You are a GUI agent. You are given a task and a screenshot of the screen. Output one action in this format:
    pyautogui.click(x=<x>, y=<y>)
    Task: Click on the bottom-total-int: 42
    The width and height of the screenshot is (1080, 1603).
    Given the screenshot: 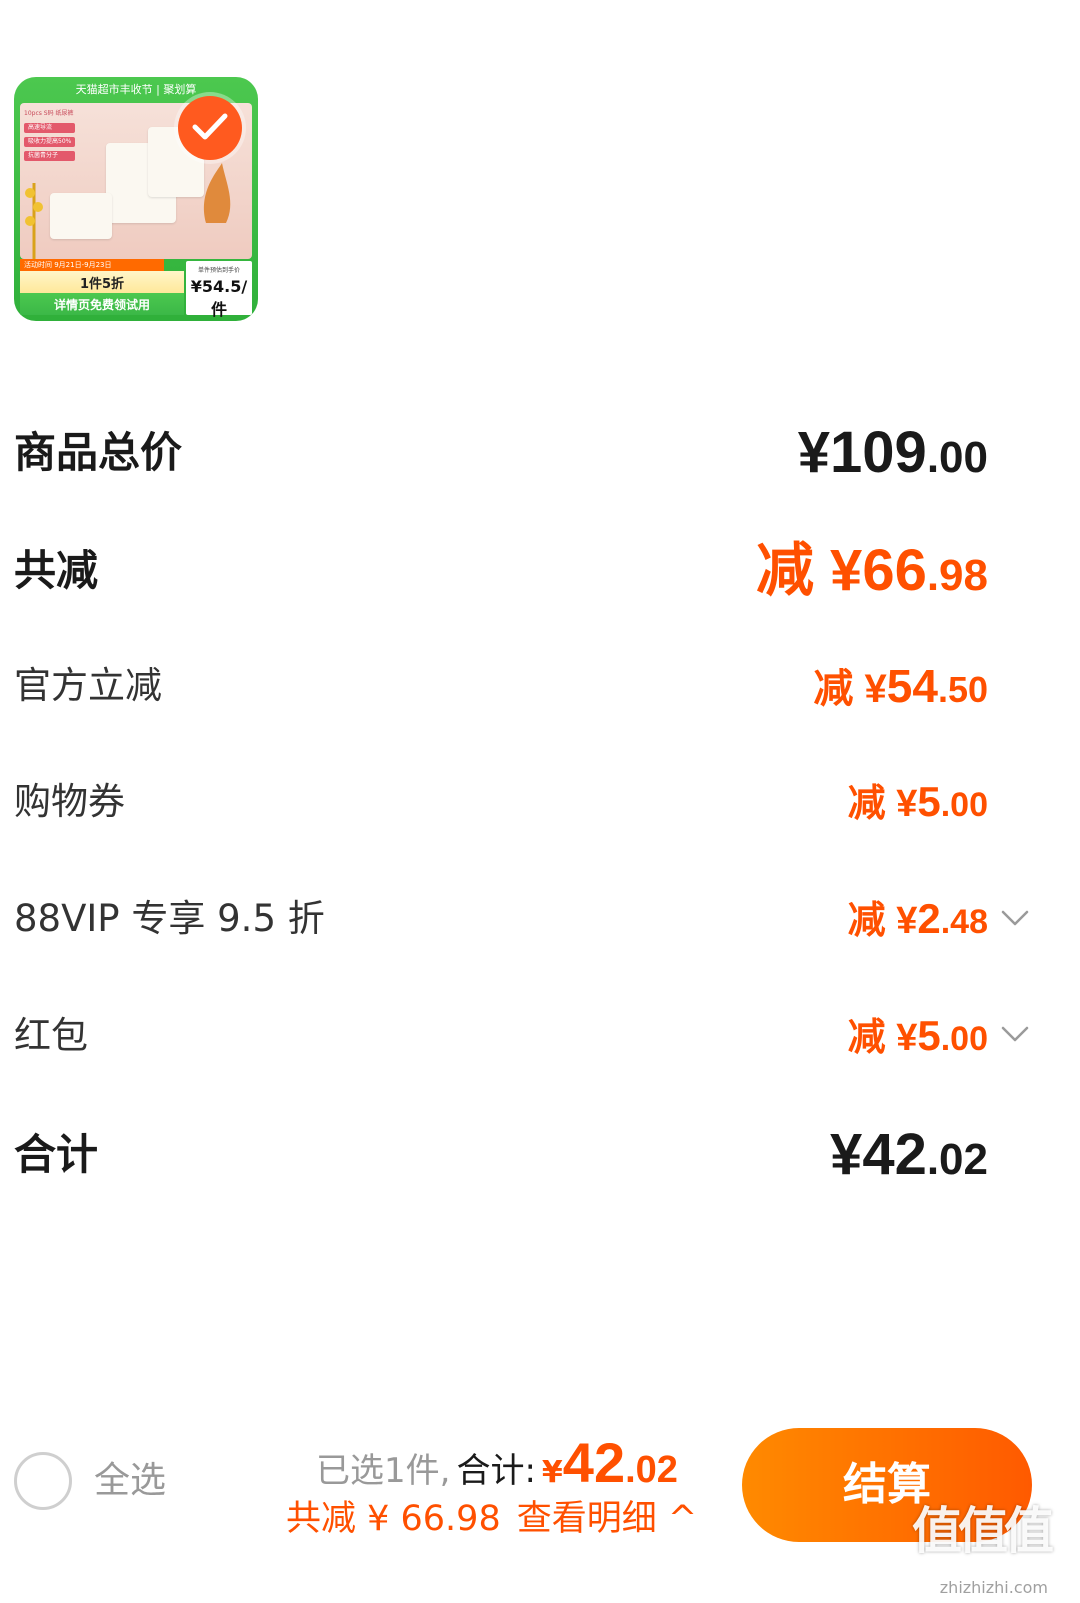 What is the action you would take?
    pyautogui.click(x=594, y=1462)
    